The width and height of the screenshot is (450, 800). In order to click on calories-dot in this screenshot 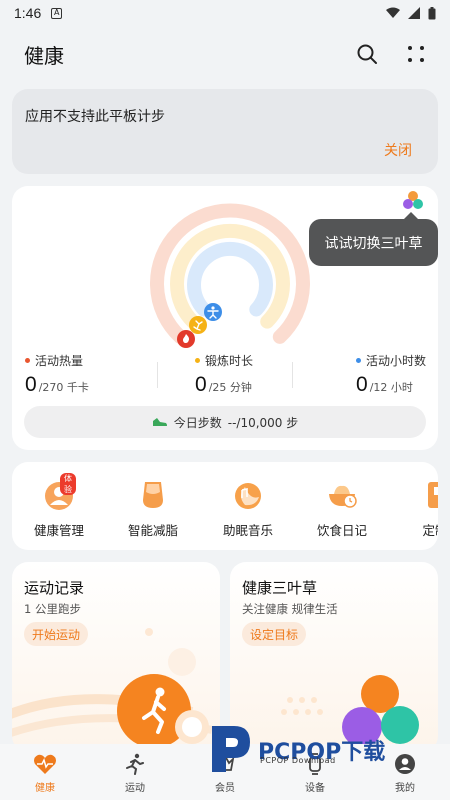, I will do `click(27, 360)`.